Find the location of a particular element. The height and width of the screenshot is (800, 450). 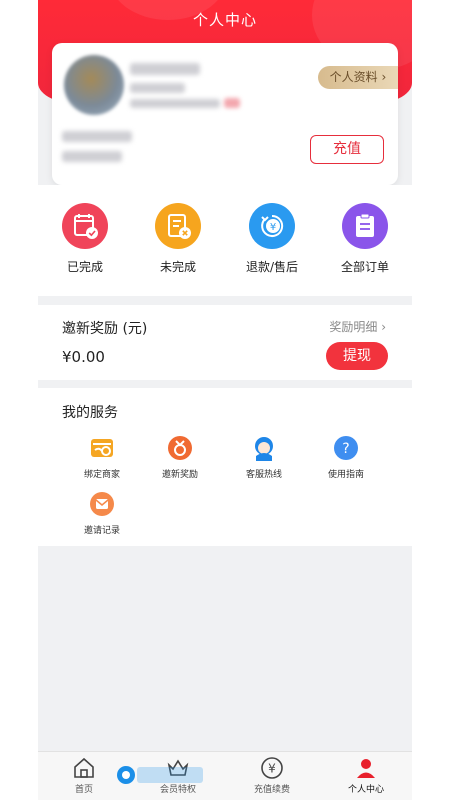

services-title: 我的服务 is located at coordinates (90, 413).